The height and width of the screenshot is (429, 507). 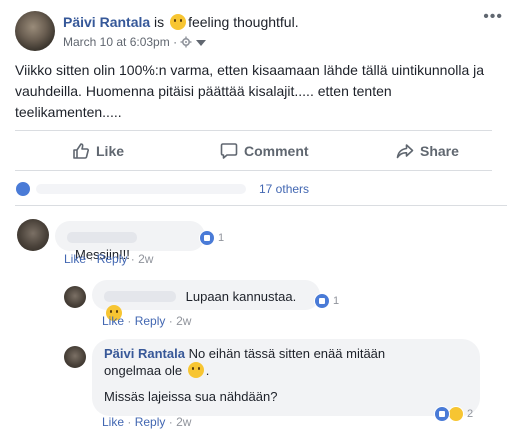 I want to click on comment-text-second: Missäs lajeissa sua nähdään?, so click(x=191, y=396).